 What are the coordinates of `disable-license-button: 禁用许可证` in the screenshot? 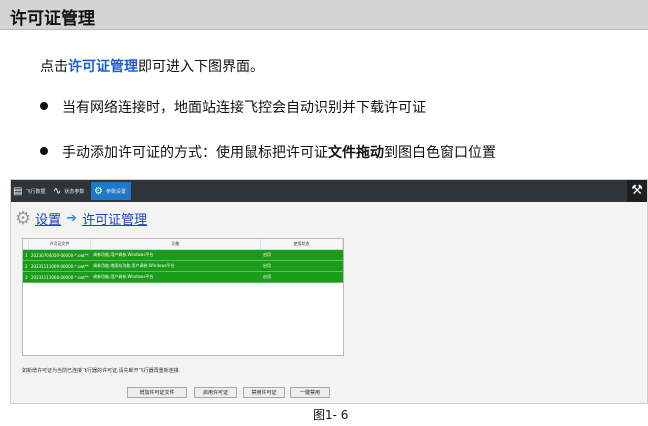 It's located at (264, 392).